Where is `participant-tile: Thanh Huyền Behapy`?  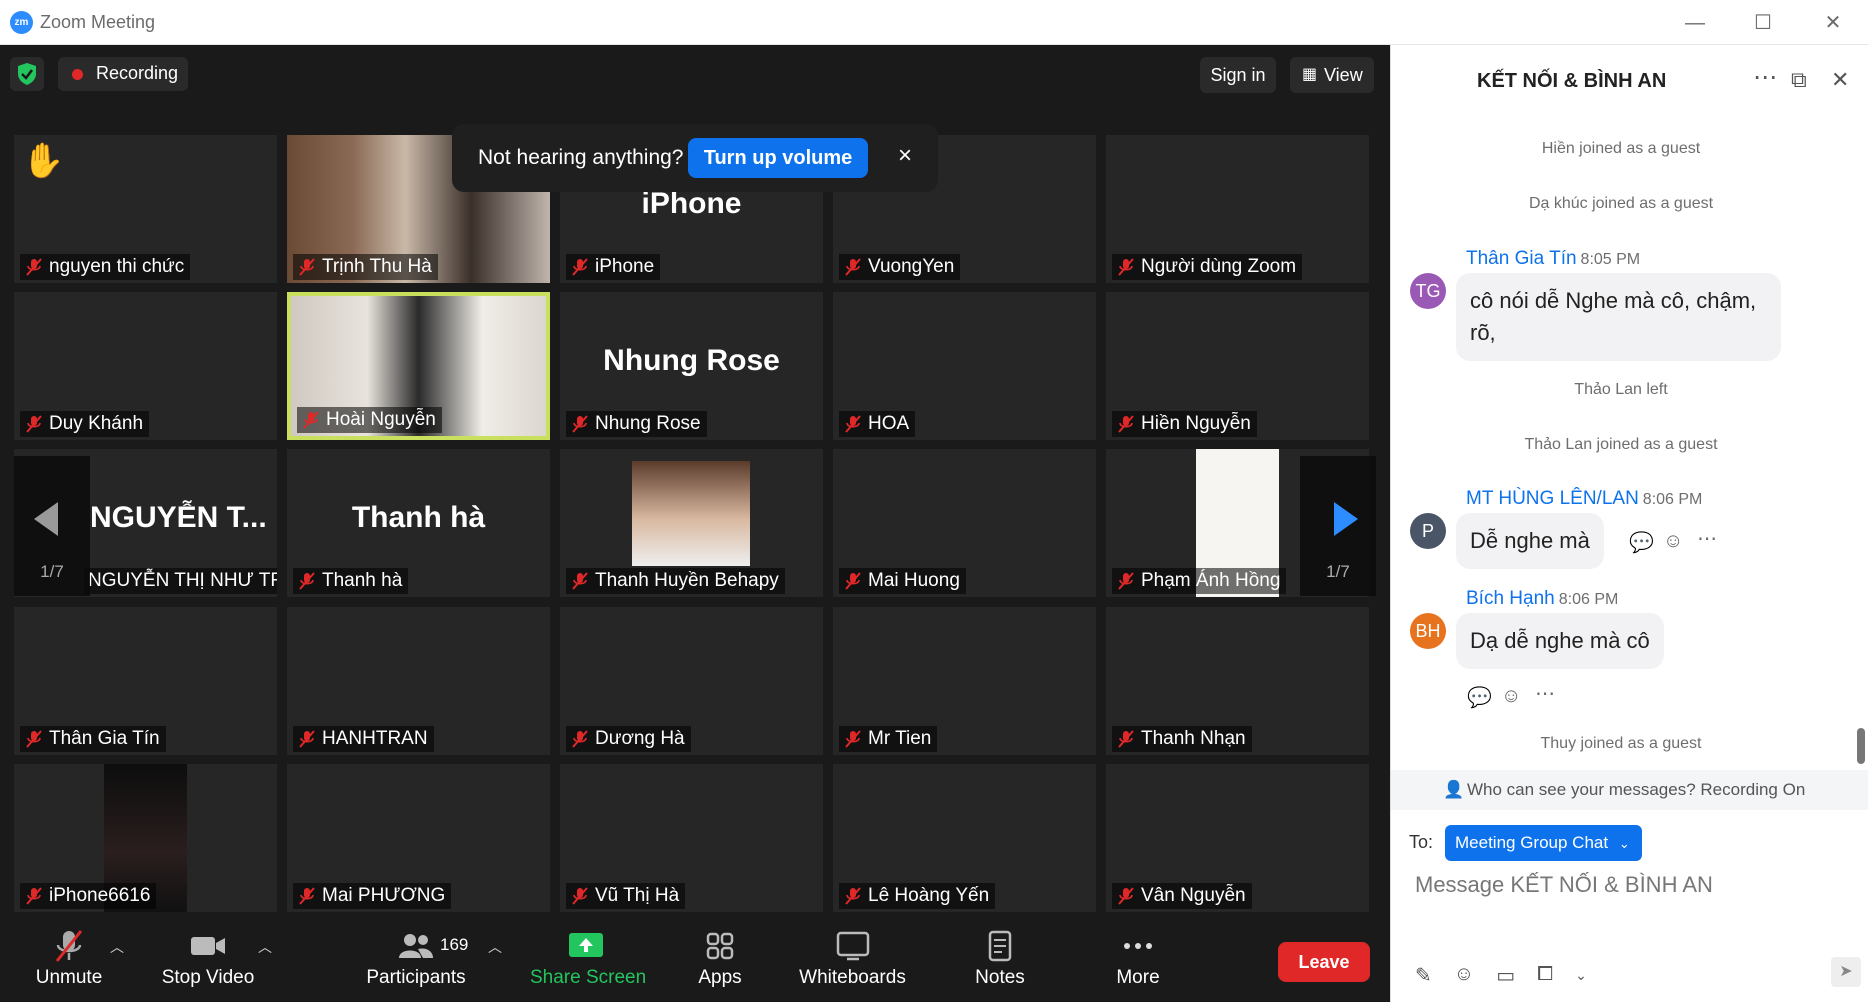
participant-tile: Thanh Huyền Behapy is located at coordinates (691, 523).